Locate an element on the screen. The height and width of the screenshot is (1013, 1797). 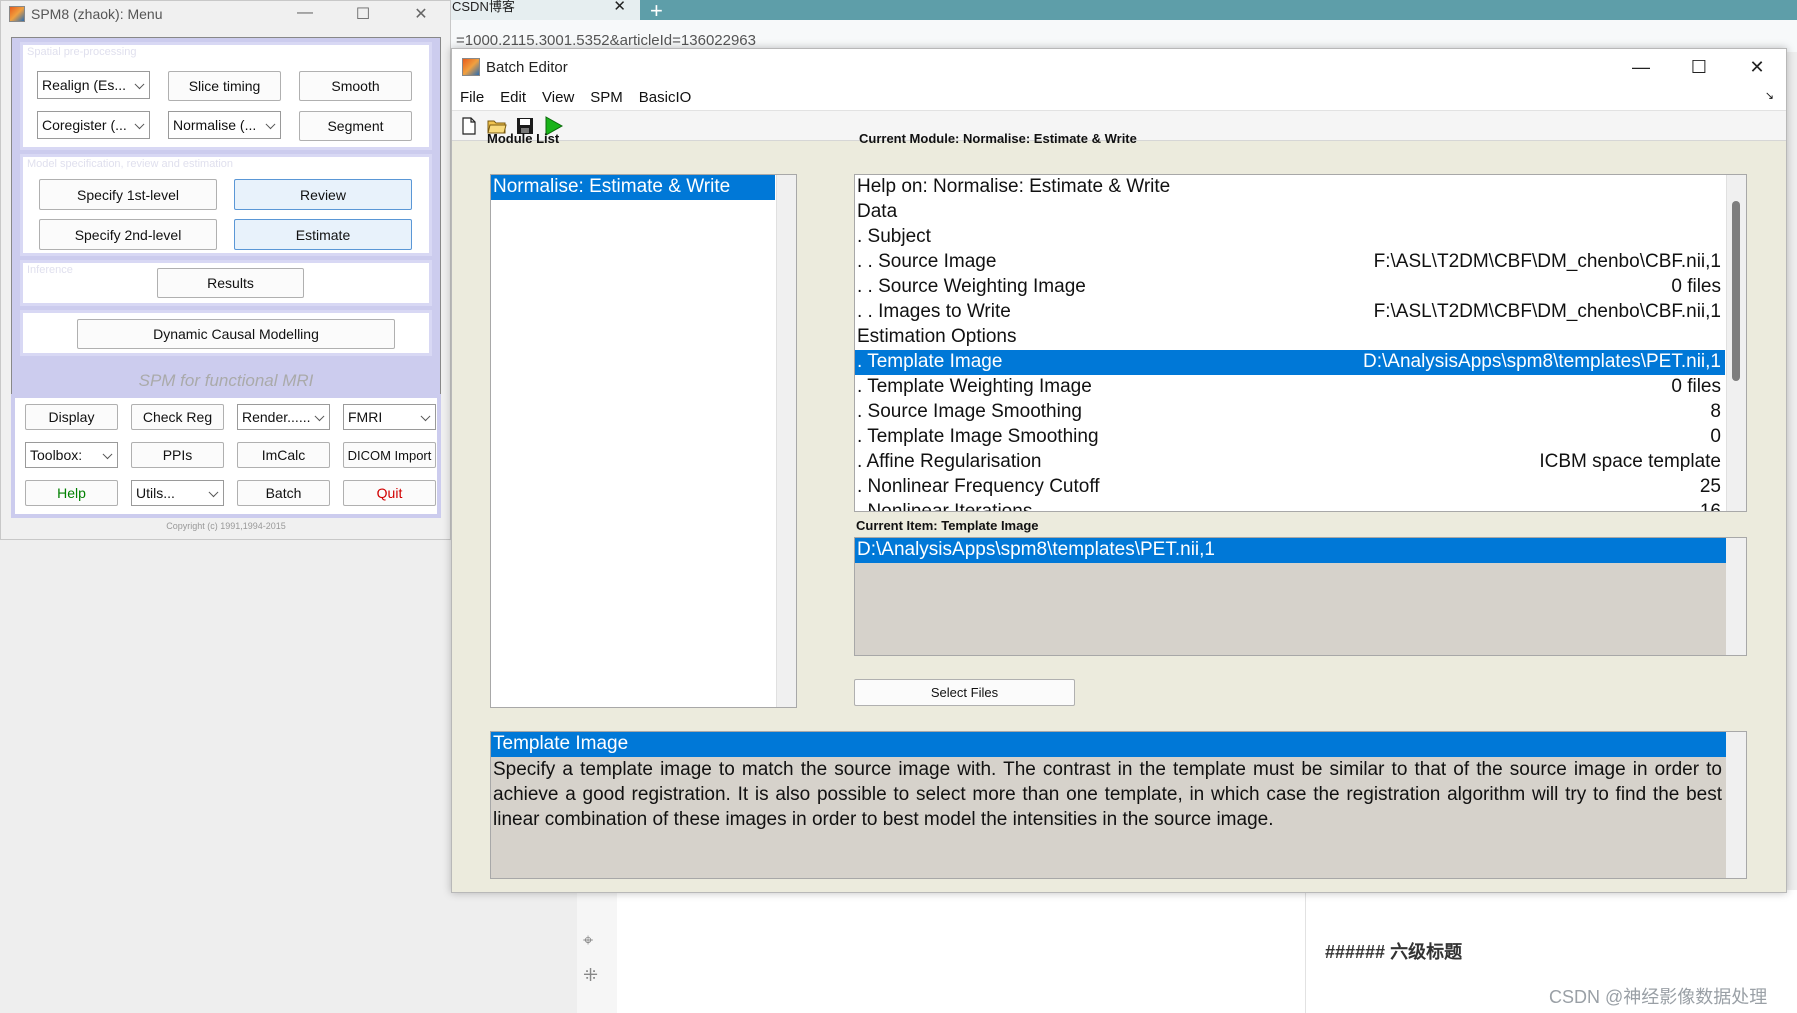
module-option-row: . Nonlinear Frequency Cutoff 25 is located at coordinates (1290, 487).